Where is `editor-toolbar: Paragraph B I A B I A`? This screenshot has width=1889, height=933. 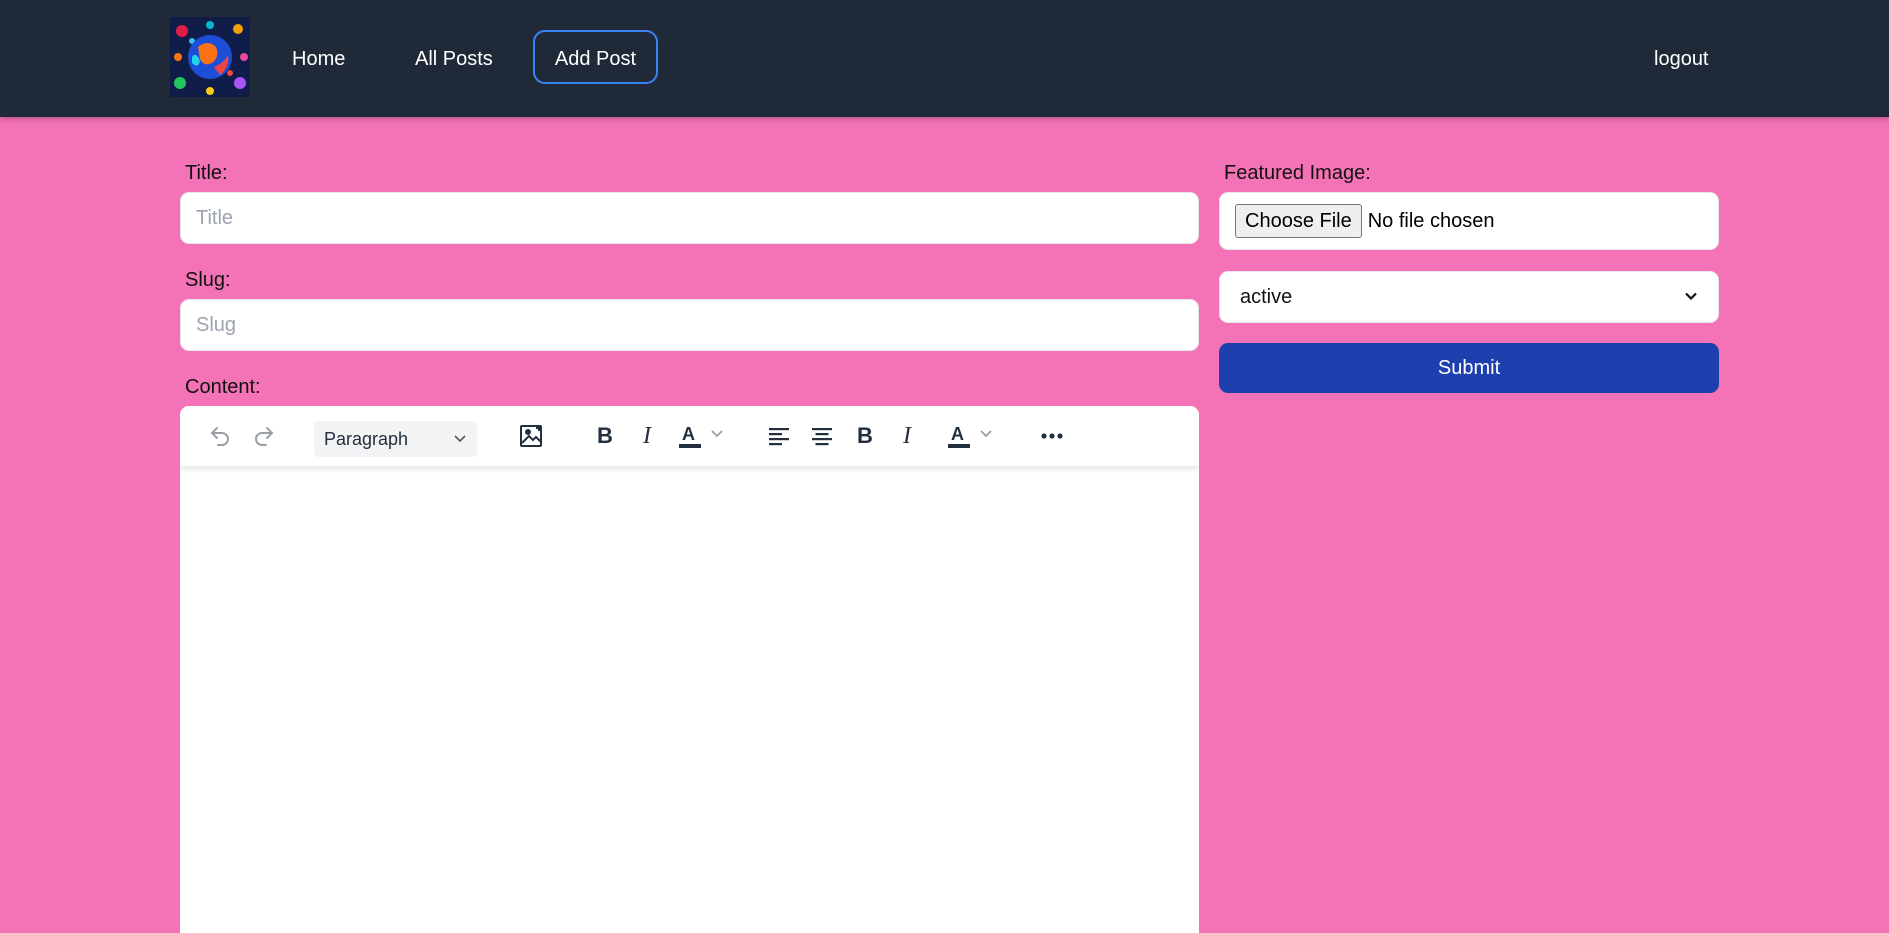 editor-toolbar: Paragraph B I A B I A is located at coordinates (689, 436).